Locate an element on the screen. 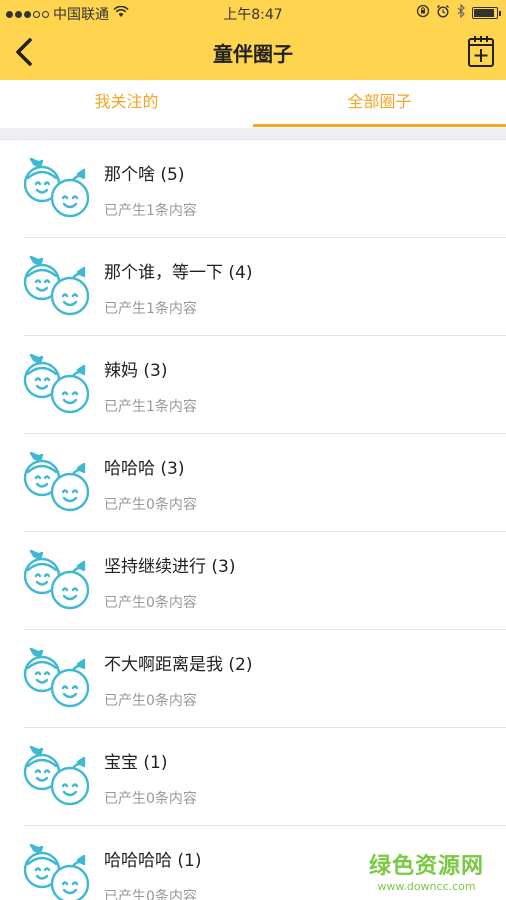 Image resolution: width=506 pixels, height=900 pixels. tab-following: 我关注的 is located at coordinates (126, 104).